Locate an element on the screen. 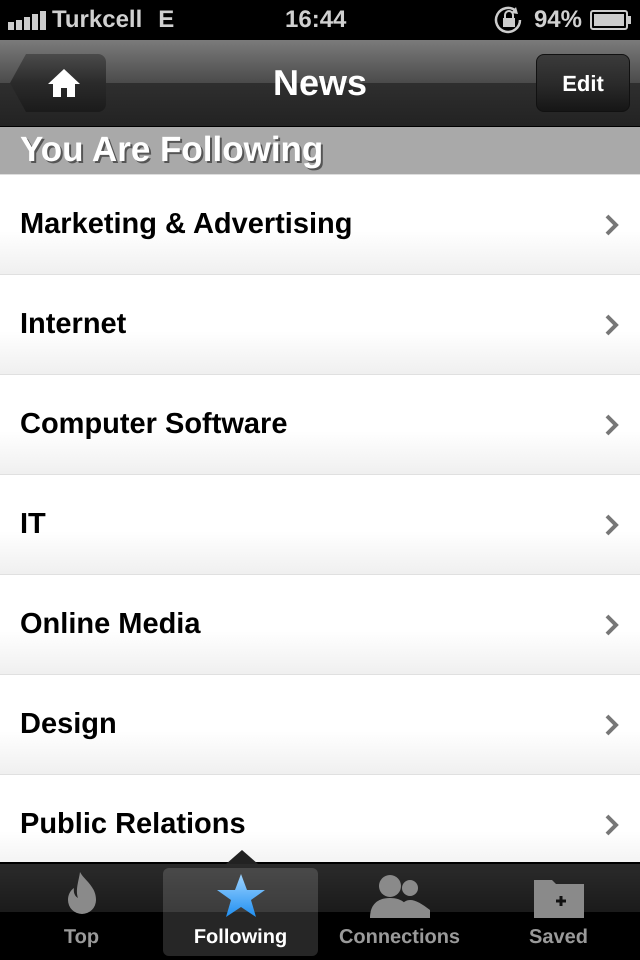  network-type: E is located at coordinates (166, 20).